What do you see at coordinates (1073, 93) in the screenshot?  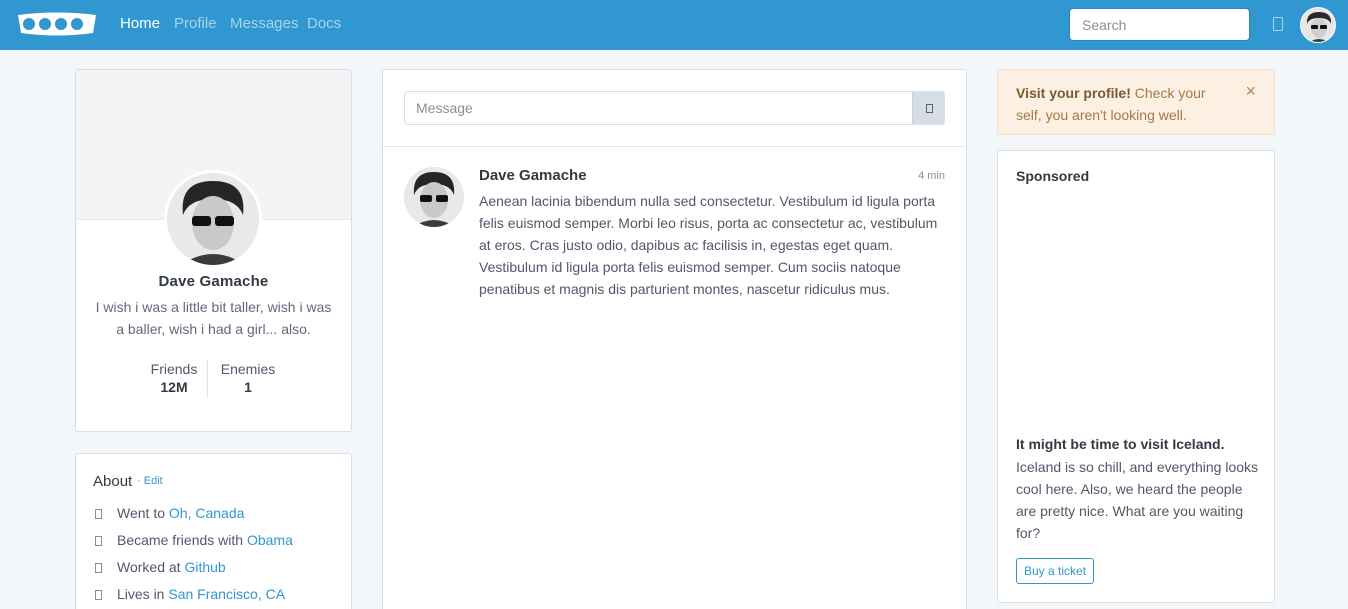 I see `alert-strong: Visit your profile!` at bounding box center [1073, 93].